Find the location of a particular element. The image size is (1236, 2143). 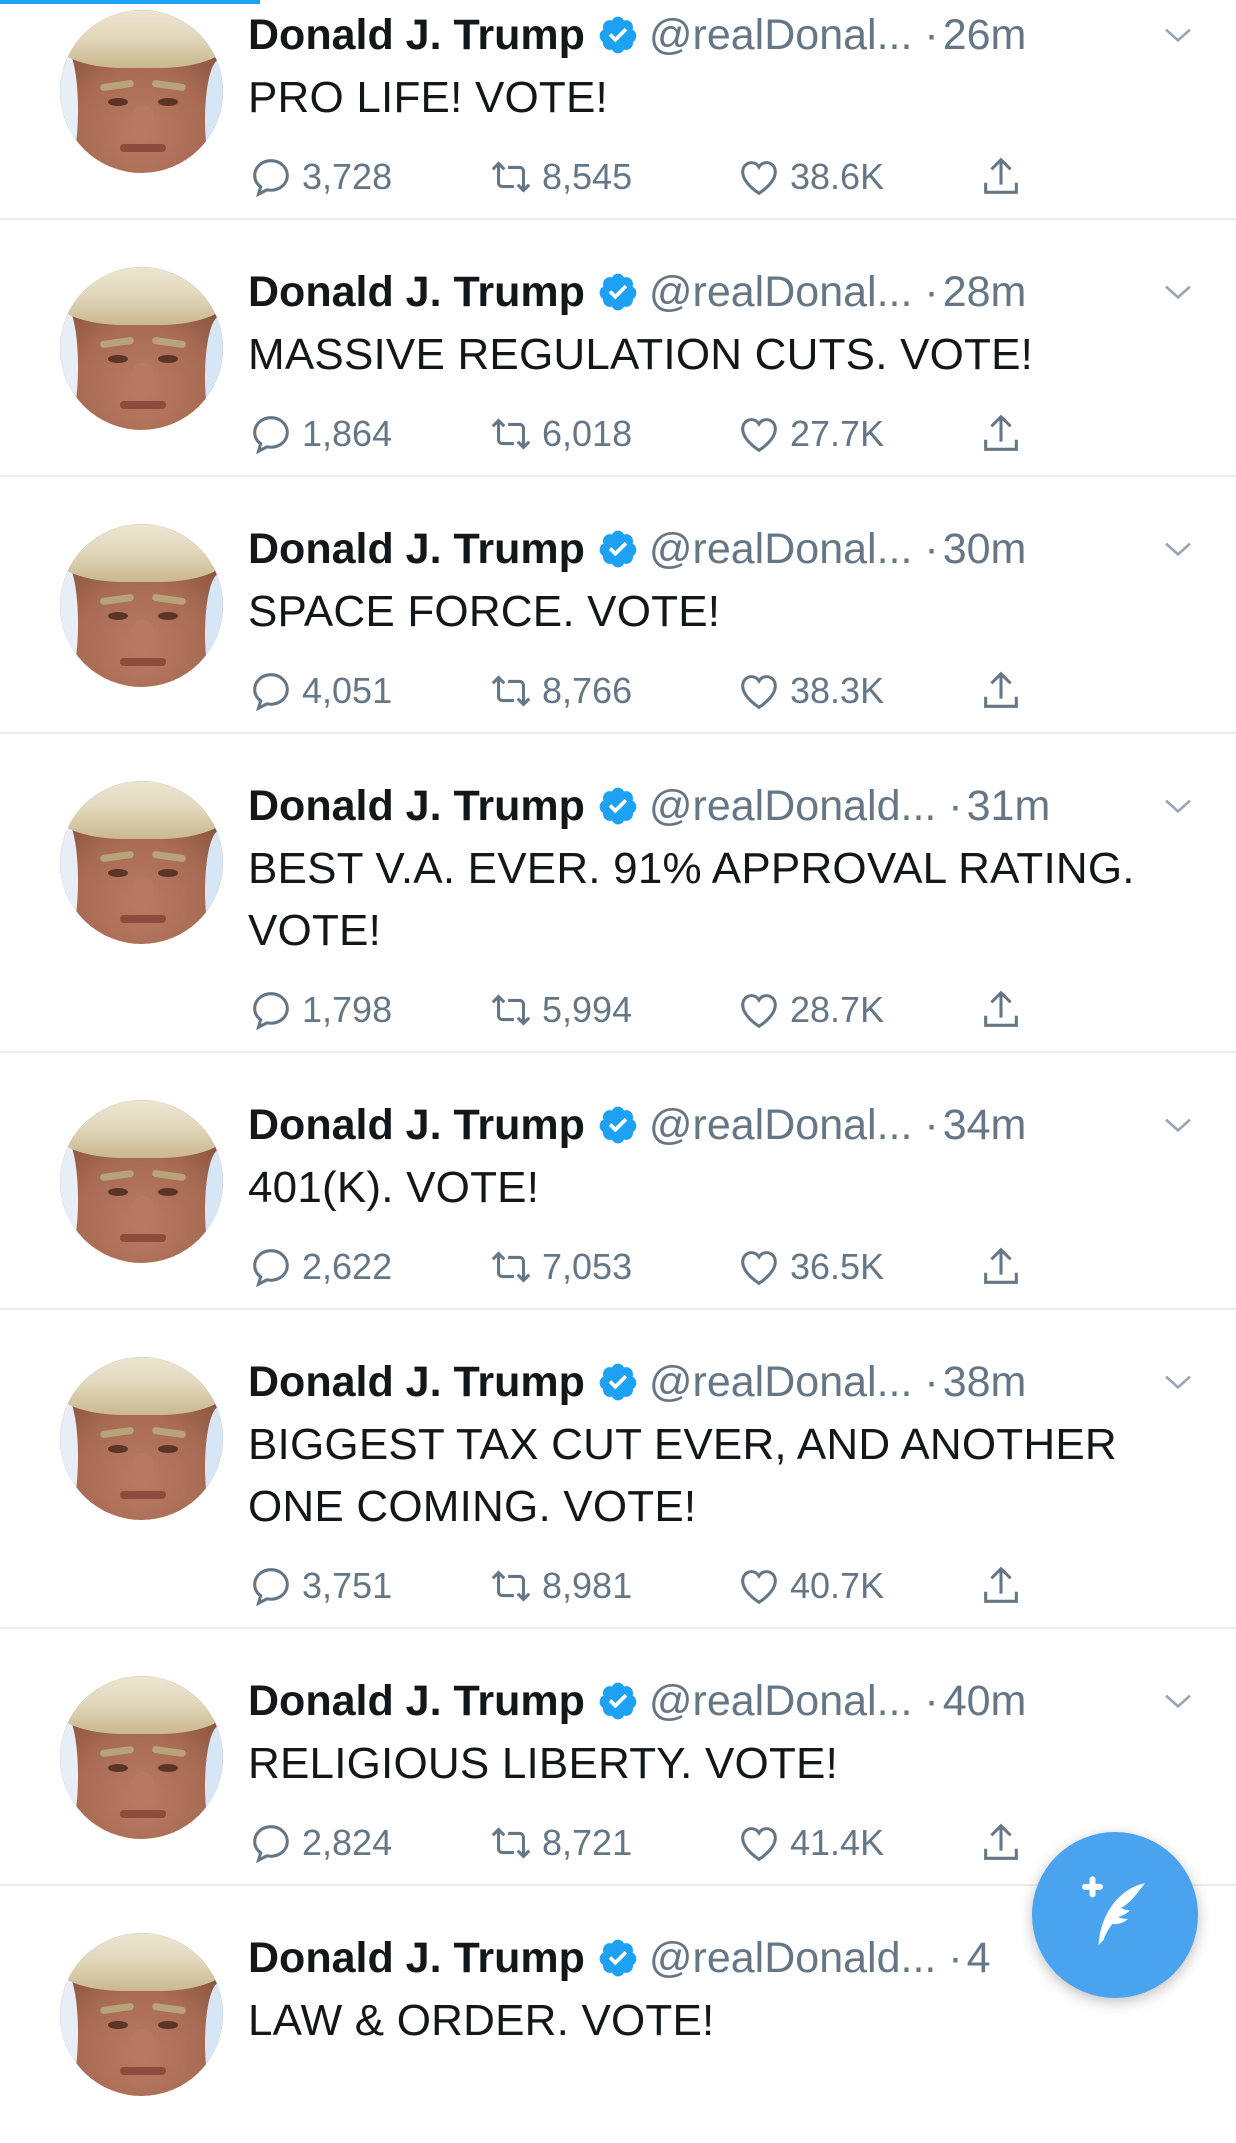

reply-button: 3,728 is located at coordinates (320, 177).